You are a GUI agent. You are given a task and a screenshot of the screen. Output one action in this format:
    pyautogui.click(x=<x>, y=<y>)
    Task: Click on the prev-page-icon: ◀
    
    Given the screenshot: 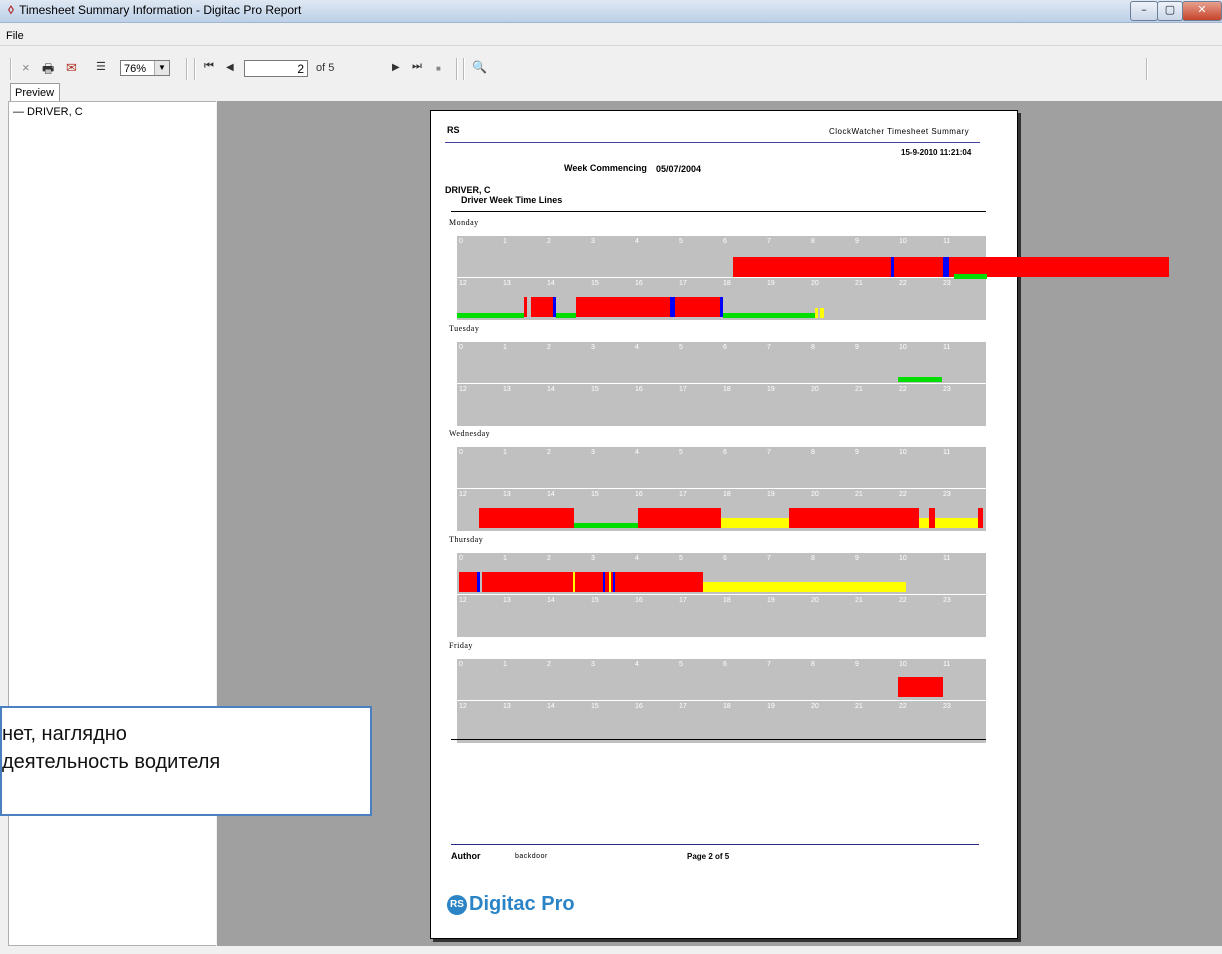 What is the action you would take?
    pyautogui.click(x=230, y=67)
    